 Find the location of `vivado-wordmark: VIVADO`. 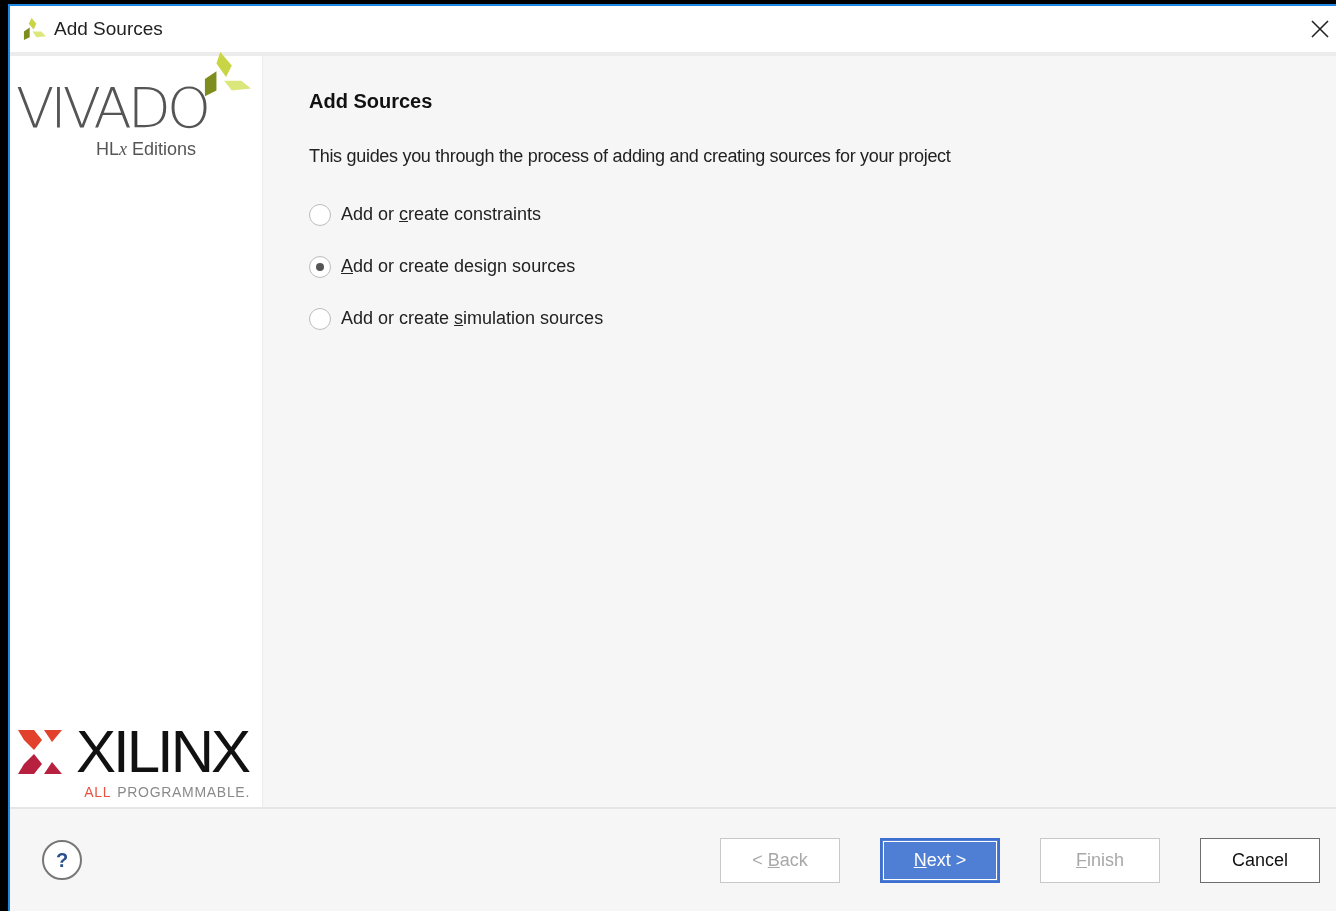

vivado-wordmark: VIVADO is located at coordinates (112, 108).